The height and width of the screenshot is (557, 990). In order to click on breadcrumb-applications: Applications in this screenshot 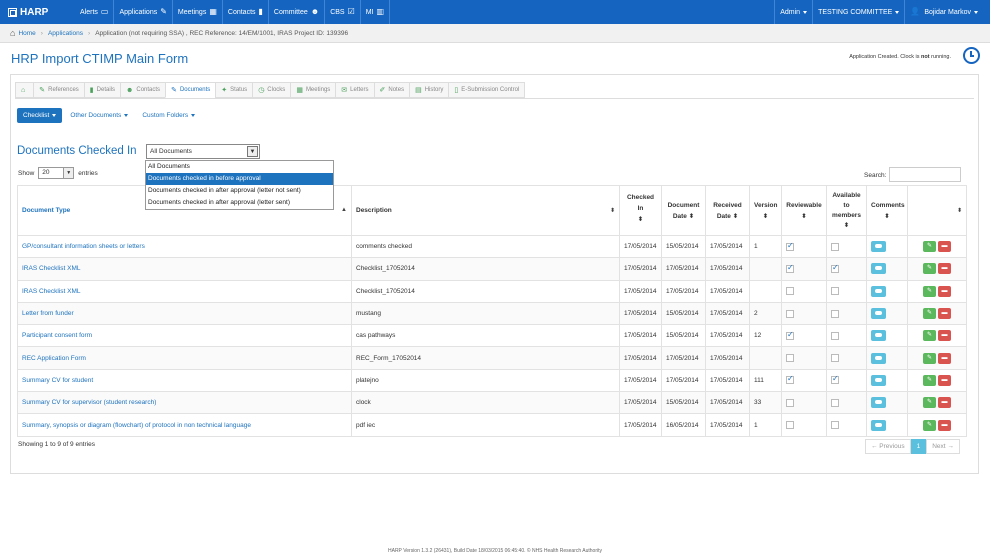, I will do `click(65, 33)`.